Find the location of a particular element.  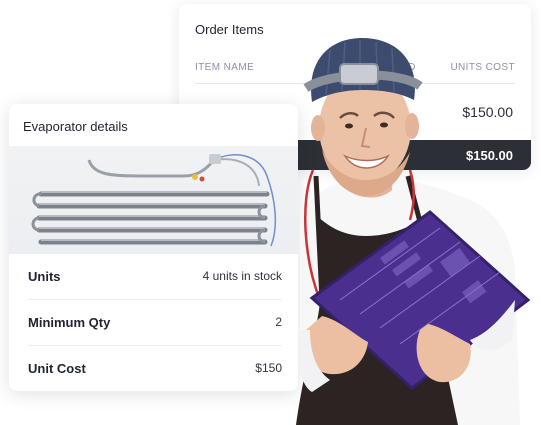

detail-label: Unit Cost is located at coordinates (57, 368).